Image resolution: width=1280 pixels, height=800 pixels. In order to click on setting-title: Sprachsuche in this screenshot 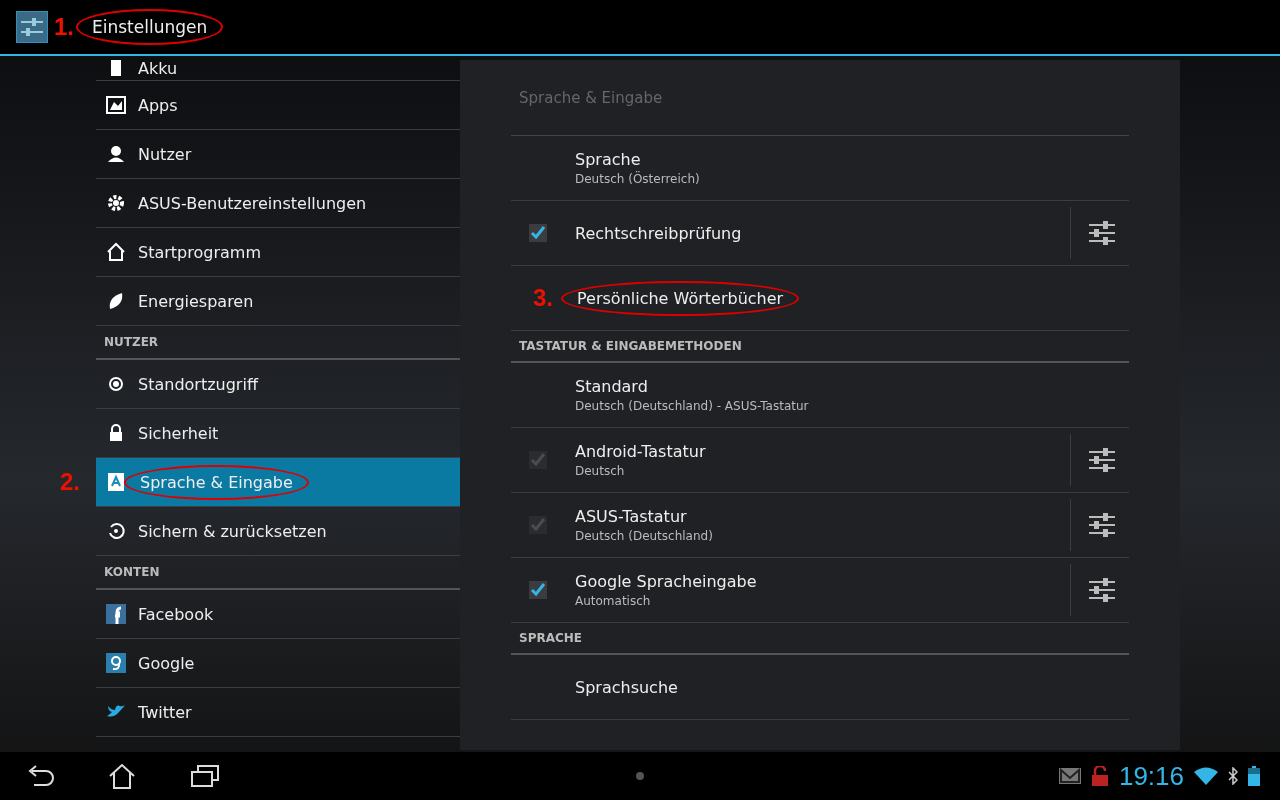, I will do `click(626, 687)`.